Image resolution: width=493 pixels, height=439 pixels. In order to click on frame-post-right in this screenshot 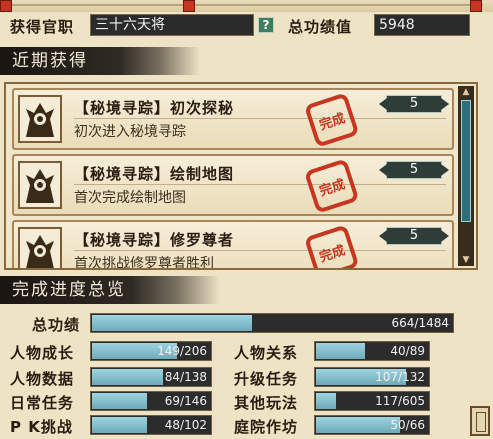, I will do `click(476, 6)`.